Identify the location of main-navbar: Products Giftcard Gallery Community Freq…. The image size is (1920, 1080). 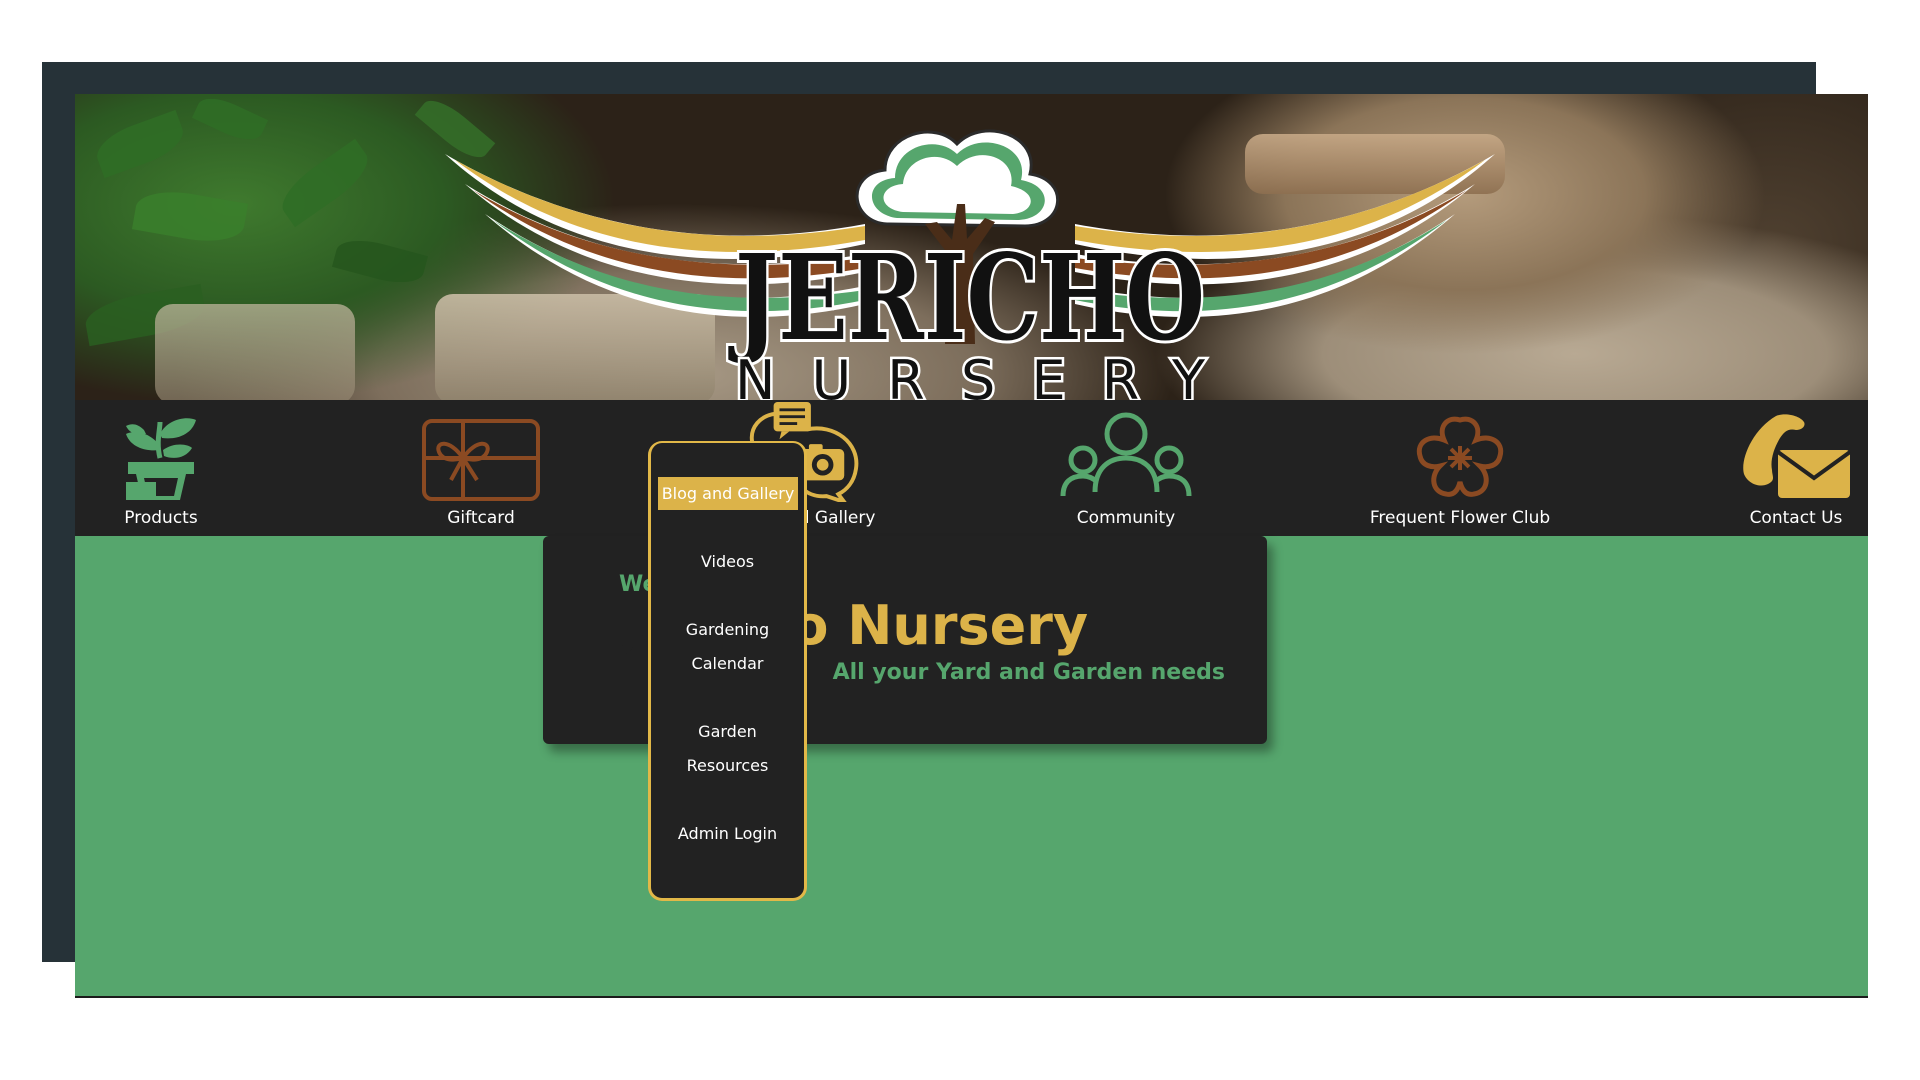
(971, 468).